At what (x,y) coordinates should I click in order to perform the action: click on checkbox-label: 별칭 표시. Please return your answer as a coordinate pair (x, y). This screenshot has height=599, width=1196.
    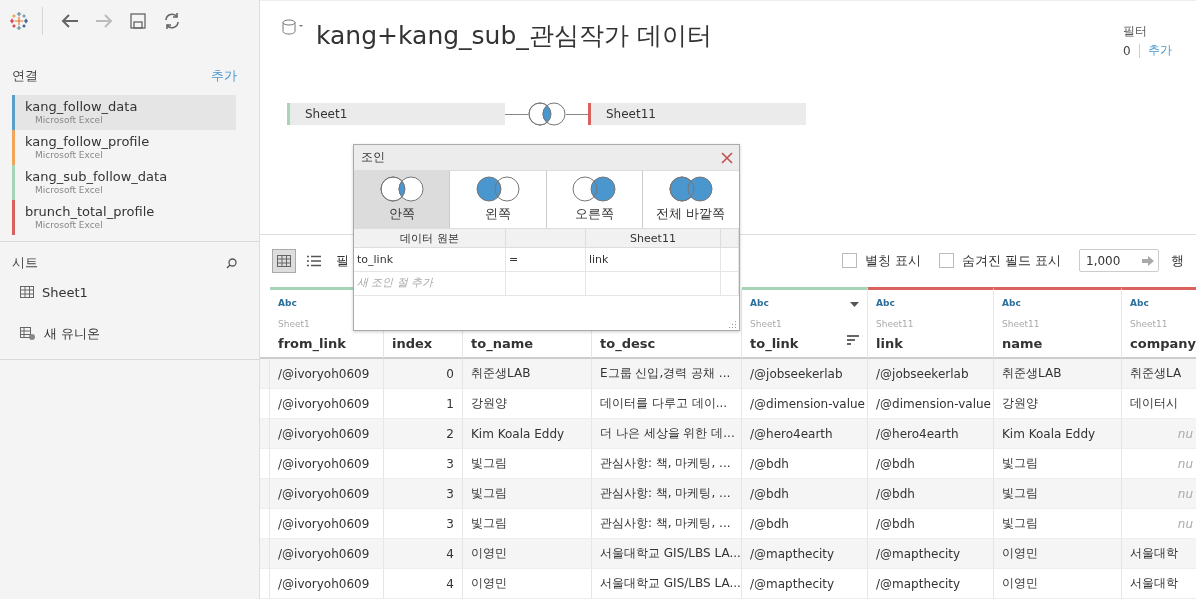
    Looking at the image, I should click on (892, 260).